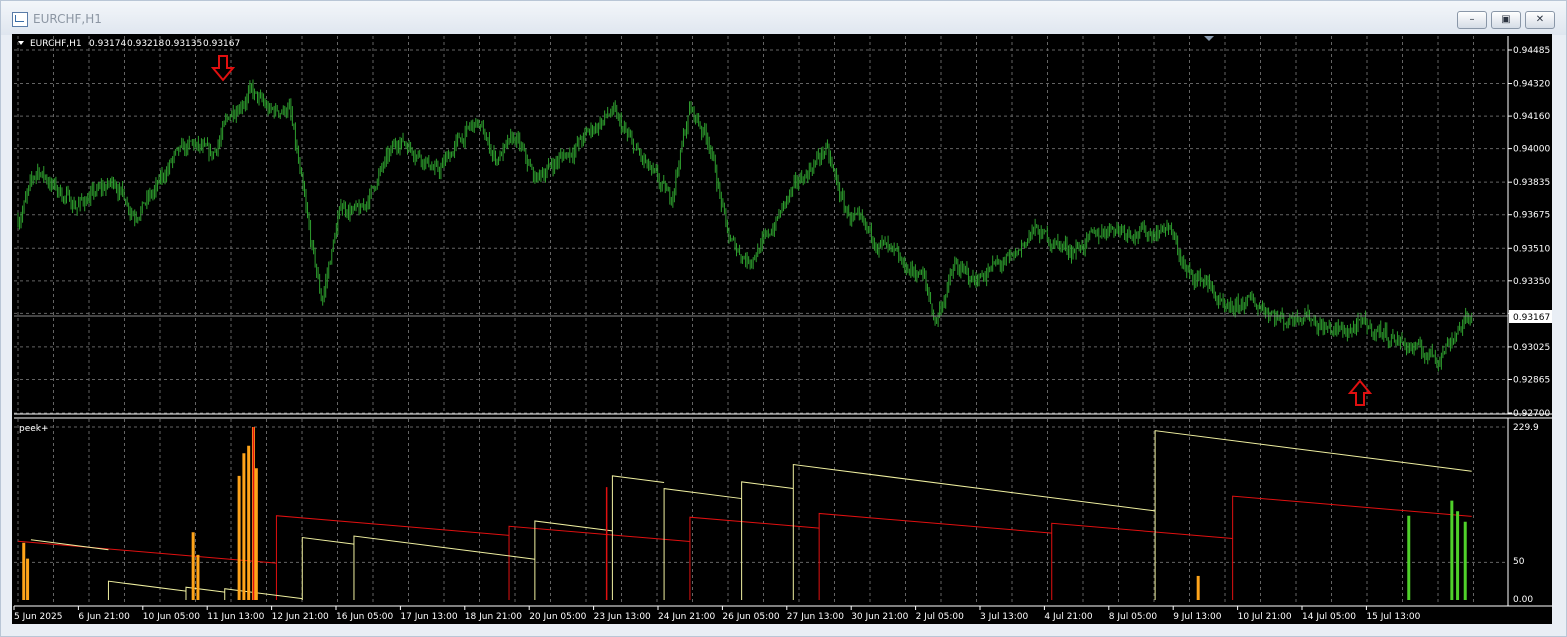 The height and width of the screenshot is (637, 1567). What do you see at coordinates (1133, 617) in the screenshot?
I see `time-tick-label: 8 Jul 05:00` at bounding box center [1133, 617].